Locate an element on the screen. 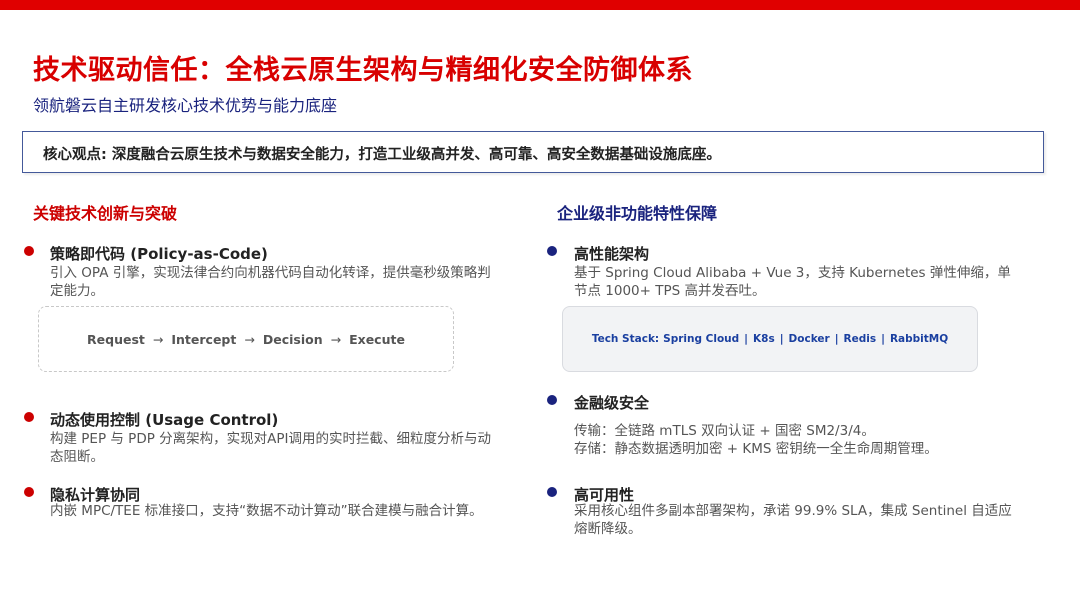  right-section-heading: 企业级非功能特性保障 is located at coordinates (637, 213).